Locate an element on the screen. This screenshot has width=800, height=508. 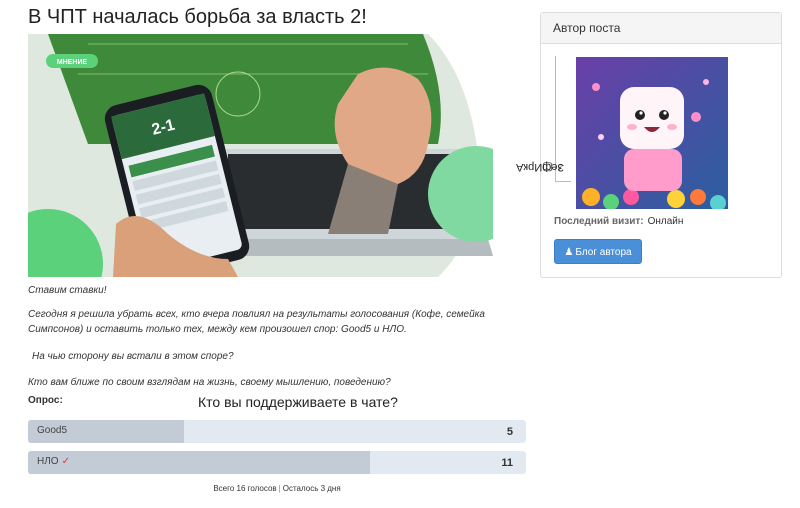
poll-option-label: Good5 is located at coordinates (52, 430).